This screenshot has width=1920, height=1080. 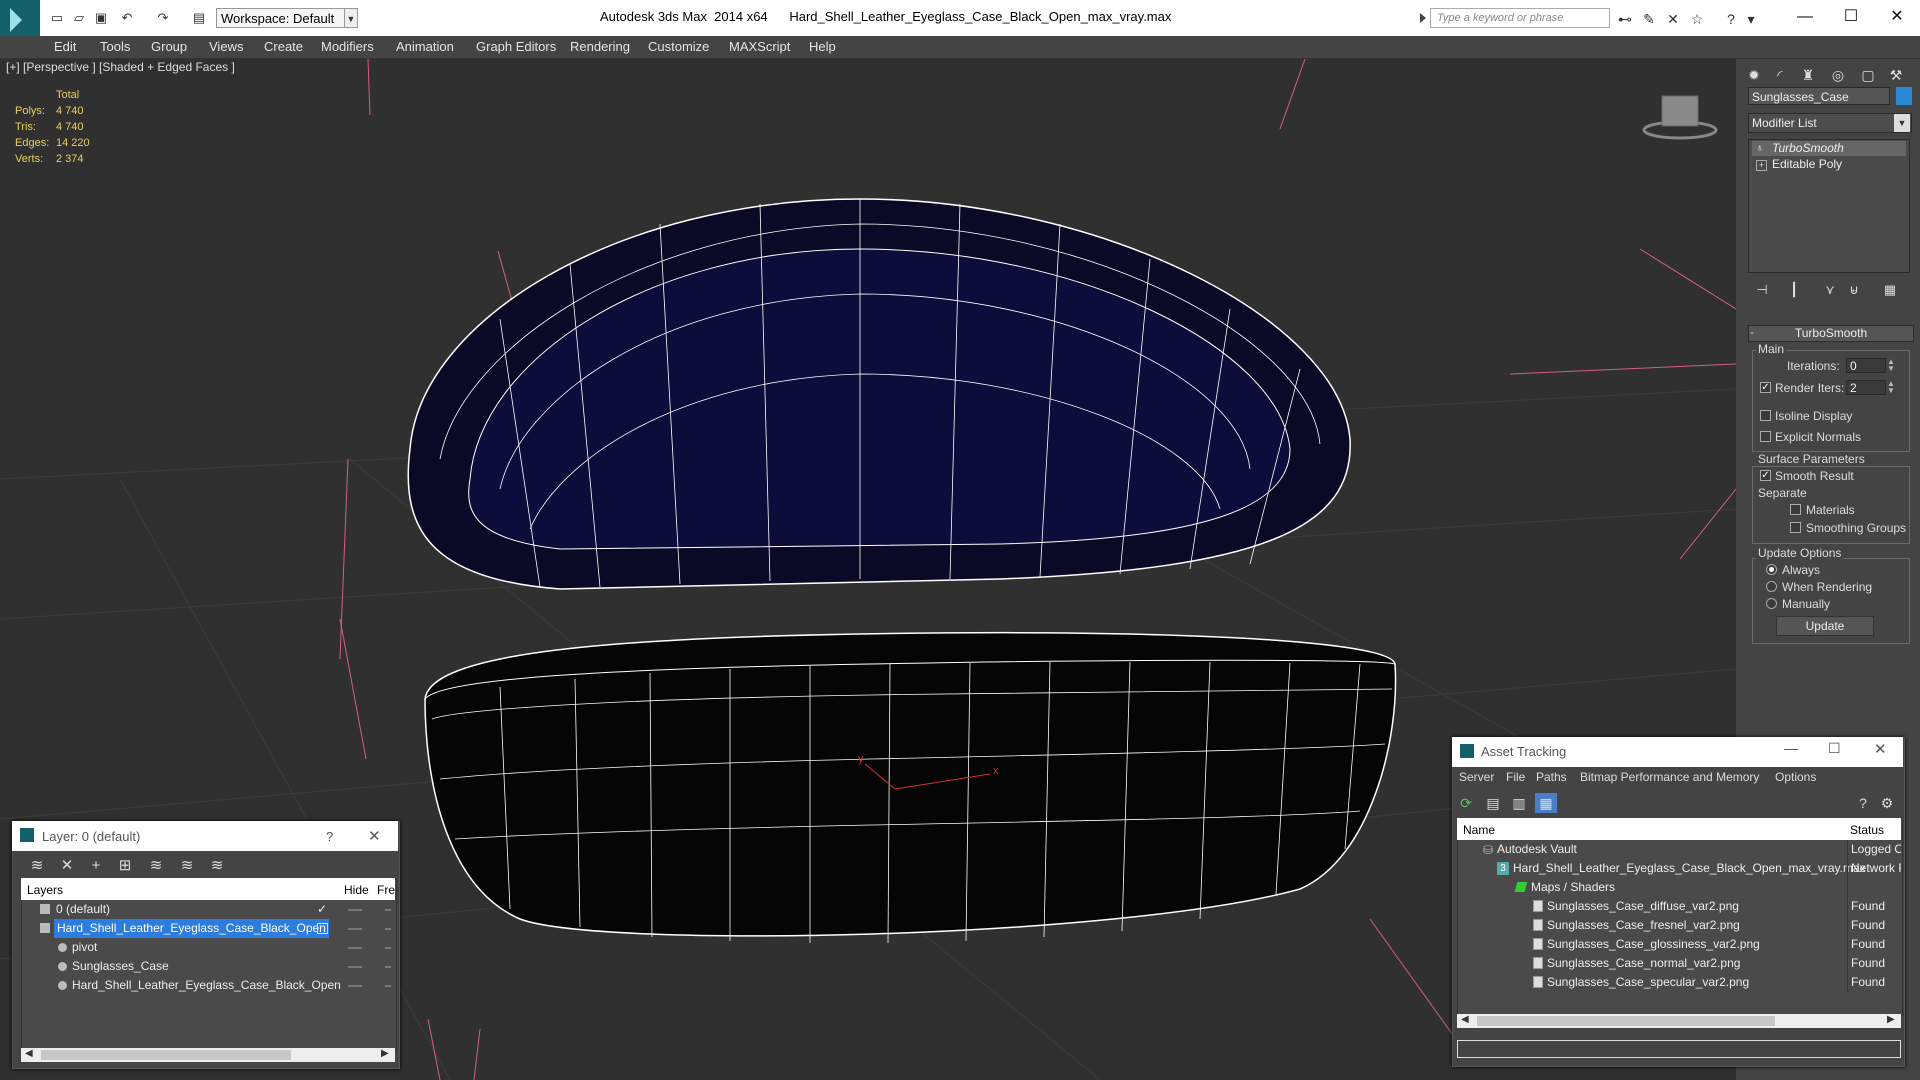 What do you see at coordinates (1520, 18) in the screenshot?
I see `search-input: Type a keyword or phrase` at bounding box center [1520, 18].